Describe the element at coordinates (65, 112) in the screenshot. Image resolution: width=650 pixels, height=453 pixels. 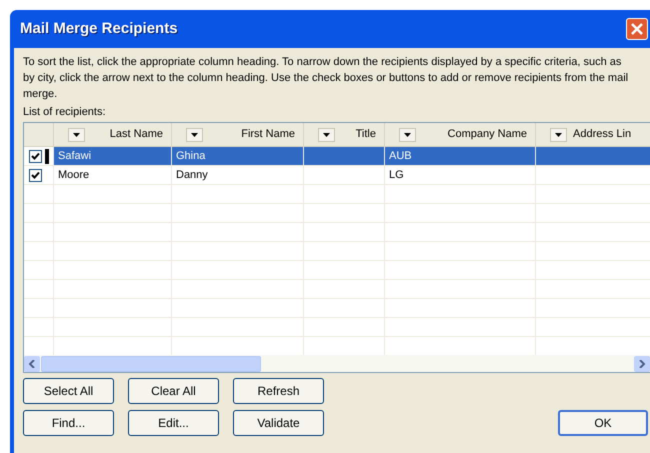
I see `list-label: List of recipients:` at that location.